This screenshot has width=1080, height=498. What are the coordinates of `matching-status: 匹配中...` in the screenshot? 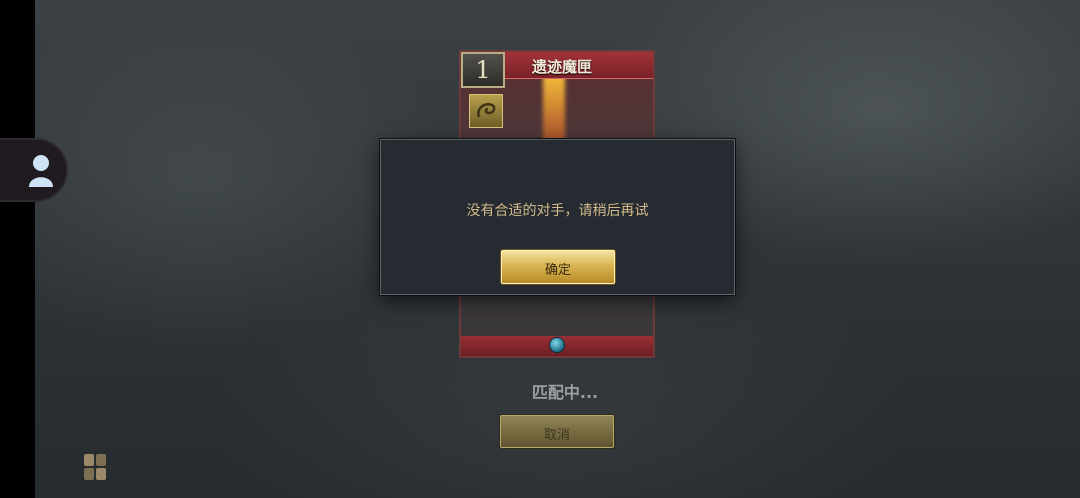 It's located at (565, 392).